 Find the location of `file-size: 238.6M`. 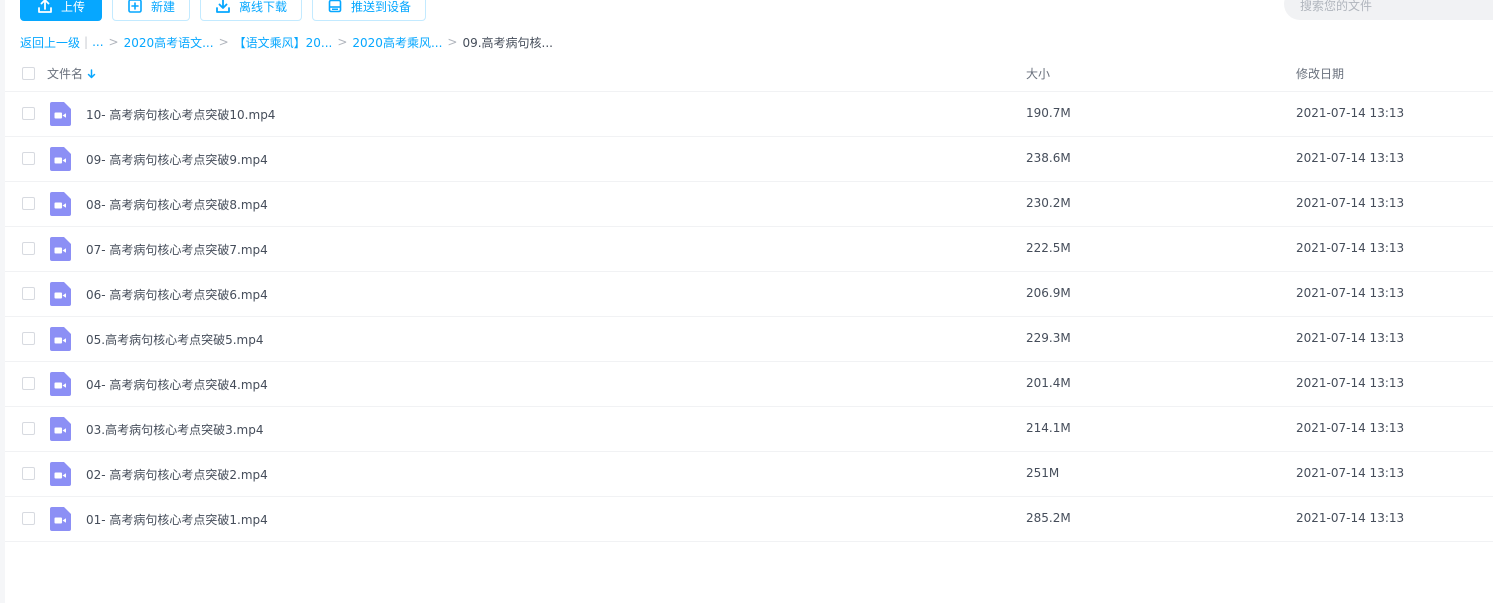

file-size: 238.6M is located at coordinates (1048, 158).